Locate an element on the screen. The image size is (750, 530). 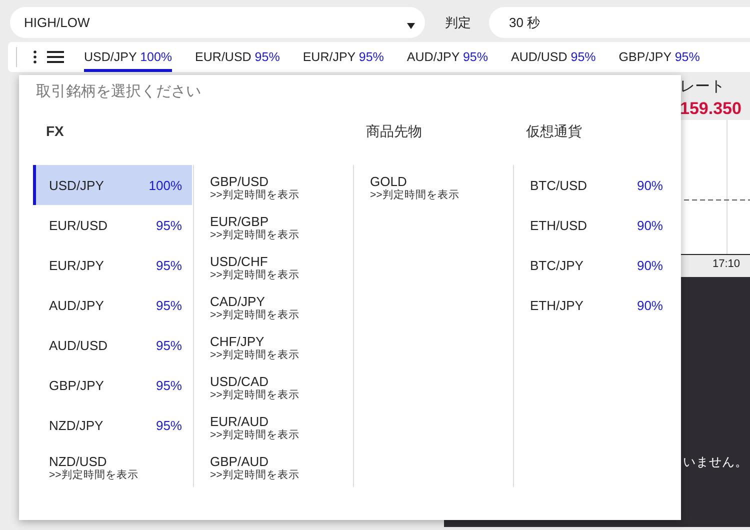
symbol-option: USD/CHF >>判定時間を表示 is located at coordinates (273, 265).